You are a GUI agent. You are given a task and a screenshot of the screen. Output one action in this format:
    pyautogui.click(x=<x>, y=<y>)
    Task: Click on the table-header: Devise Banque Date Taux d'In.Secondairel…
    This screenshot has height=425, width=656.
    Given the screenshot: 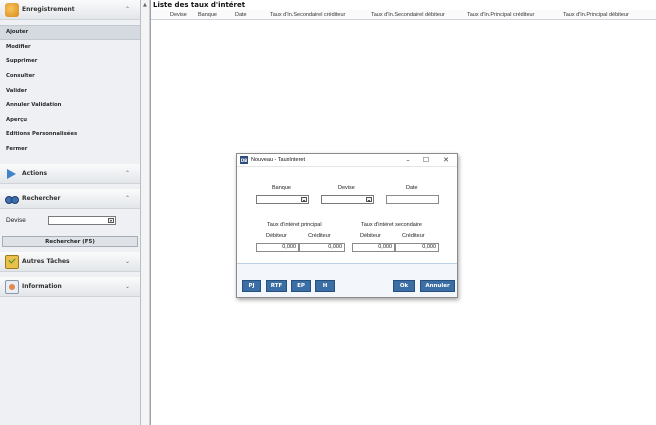 What is the action you would take?
    pyautogui.click(x=403, y=15)
    